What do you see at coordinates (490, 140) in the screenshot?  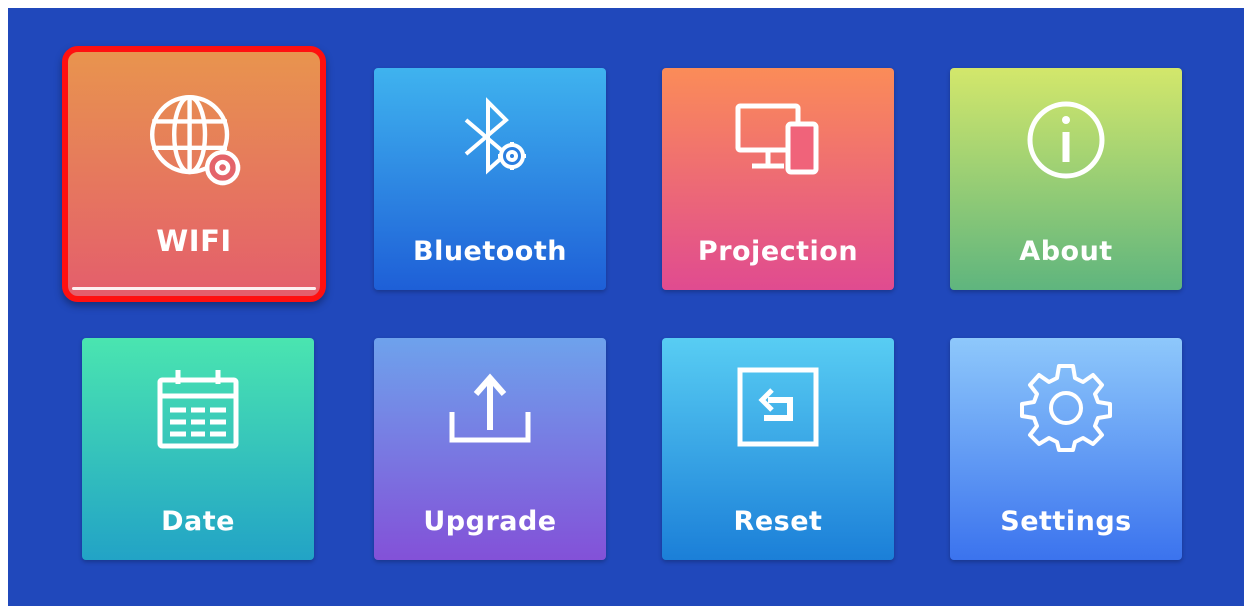 I see `bluetooth-gear-icon` at bounding box center [490, 140].